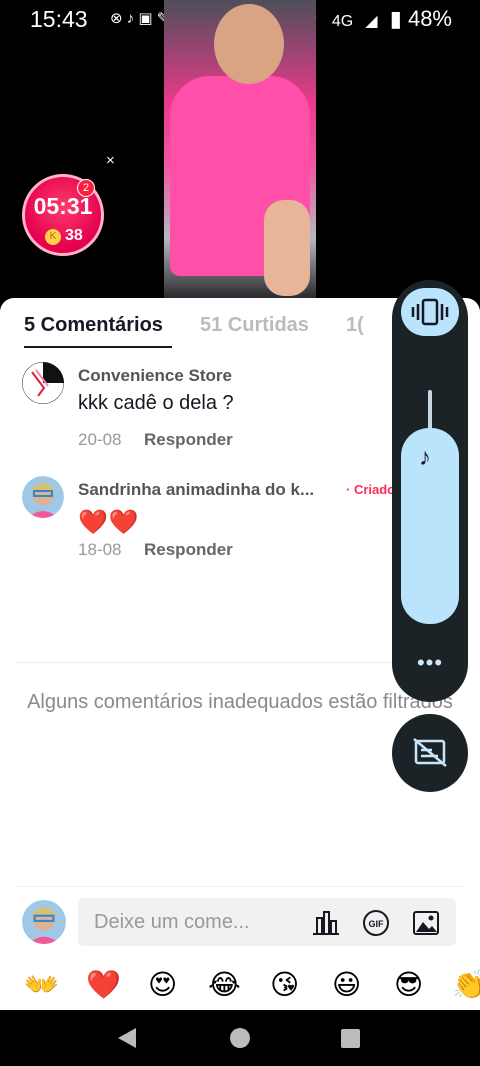  I want to click on video-preview, so click(240, 149).